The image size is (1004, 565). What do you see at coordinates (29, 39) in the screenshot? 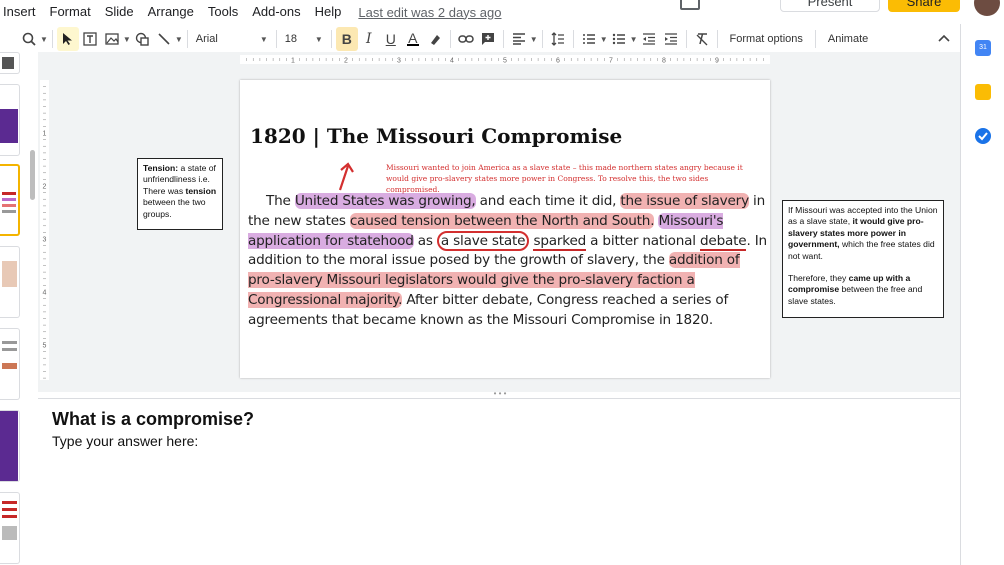
I see `zoom-icon` at bounding box center [29, 39].